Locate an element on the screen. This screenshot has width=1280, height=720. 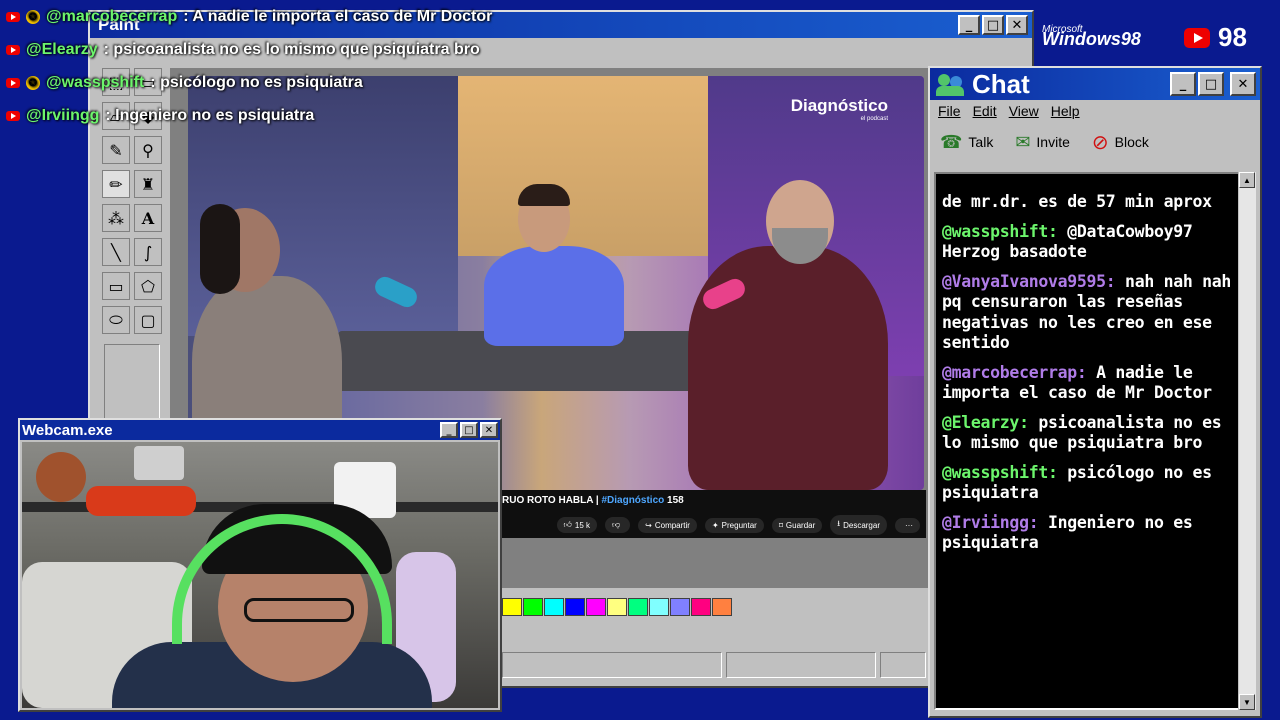
curve-icon: ∫ is located at coordinates (148, 252).